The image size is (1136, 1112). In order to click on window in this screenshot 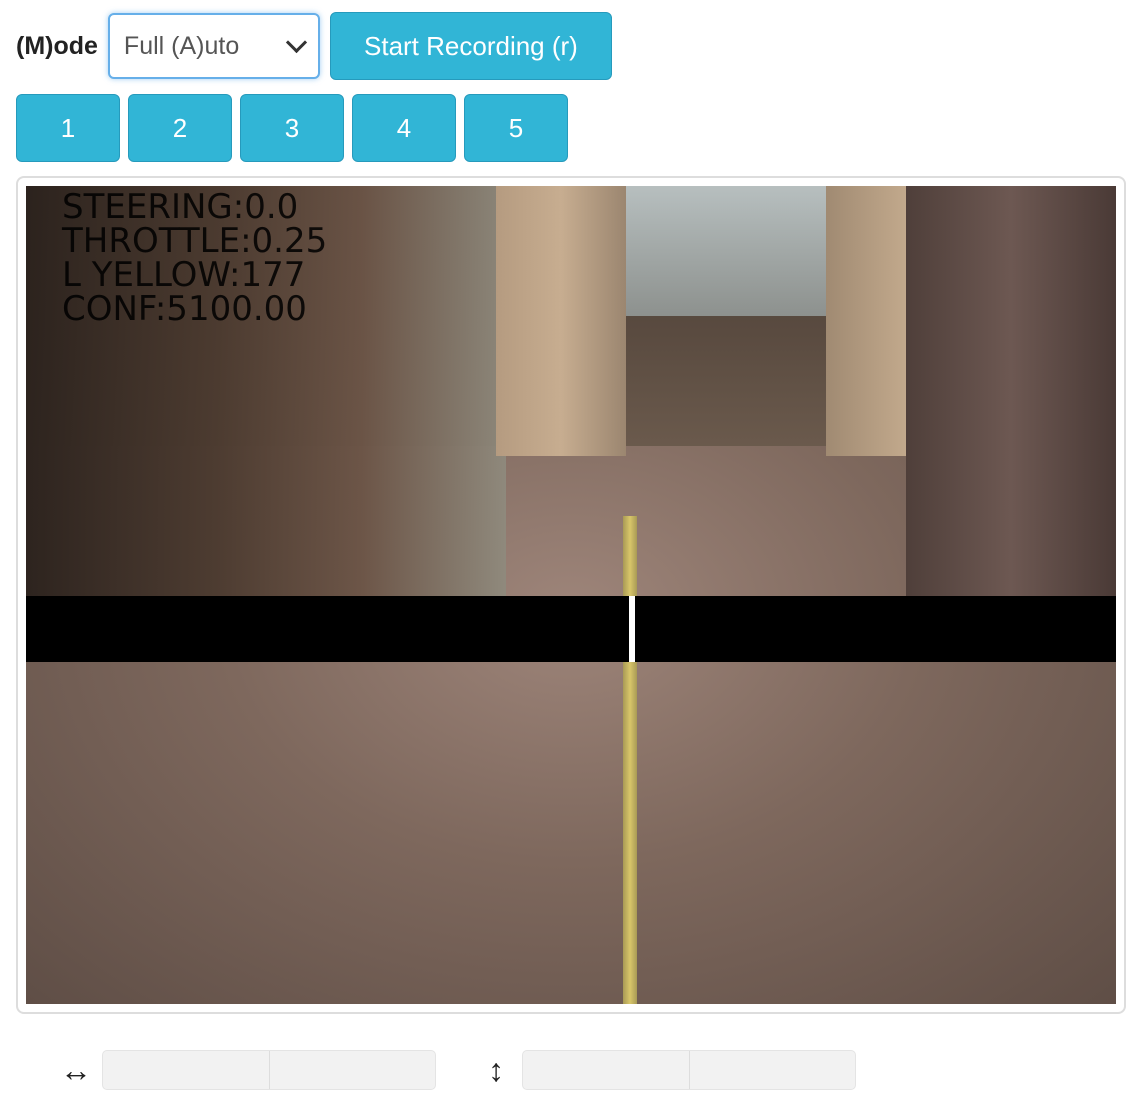, I will do `click(726, 251)`.